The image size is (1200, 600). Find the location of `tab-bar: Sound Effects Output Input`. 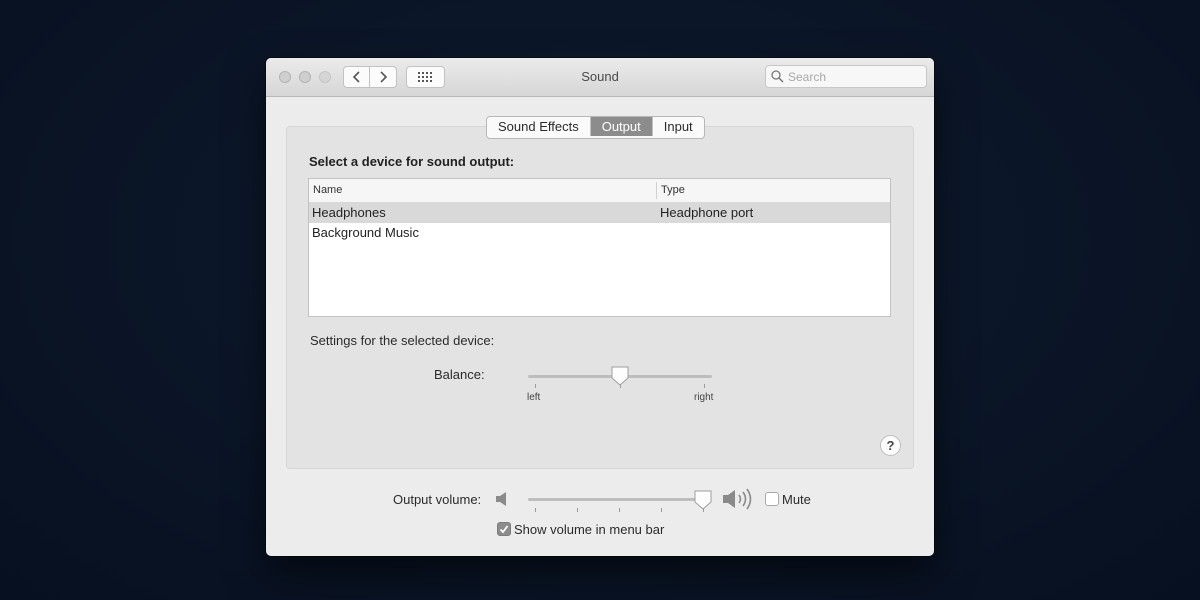

tab-bar: Sound Effects Output Input is located at coordinates (595, 127).